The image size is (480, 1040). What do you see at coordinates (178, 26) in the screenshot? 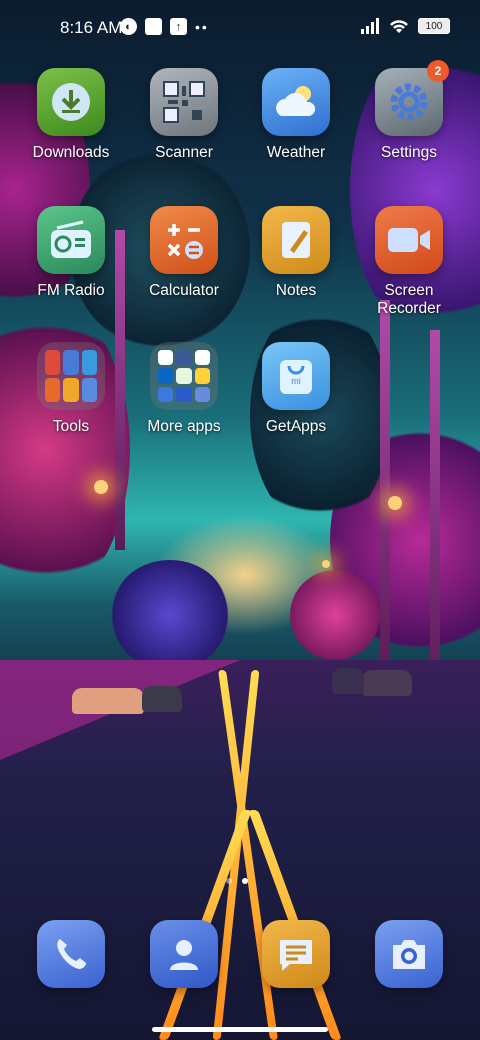
I see `upload-icon: ↑` at bounding box center [178, 26].